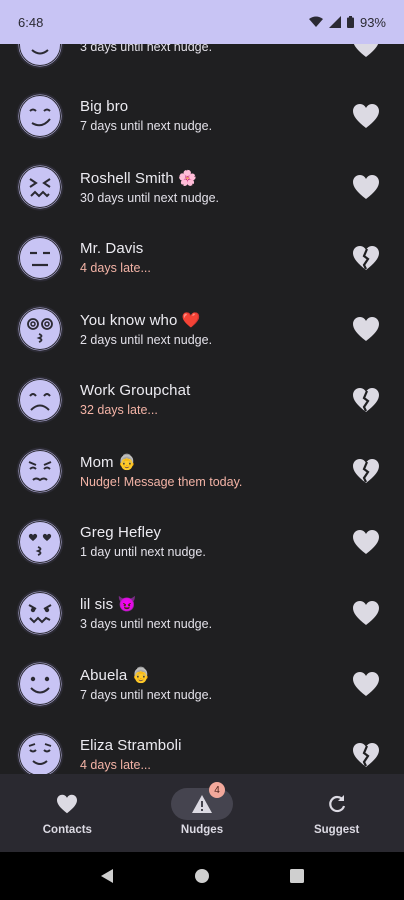  Describe the element at coordinates (336, 804) in the screenshot. I see `refresh-icon` at that location.